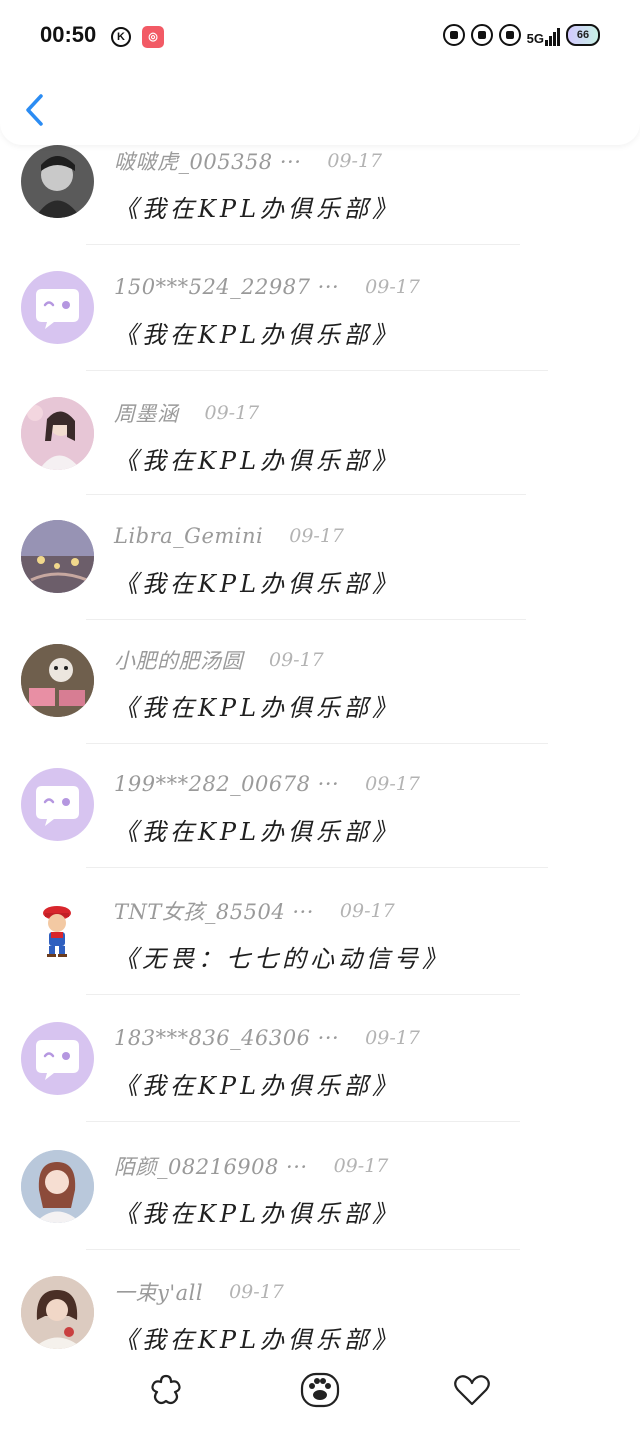  What do you see at coordinates (121, 37) in the screenshot?
I see `k-app-icon: K` at bounding box center [121, 37].